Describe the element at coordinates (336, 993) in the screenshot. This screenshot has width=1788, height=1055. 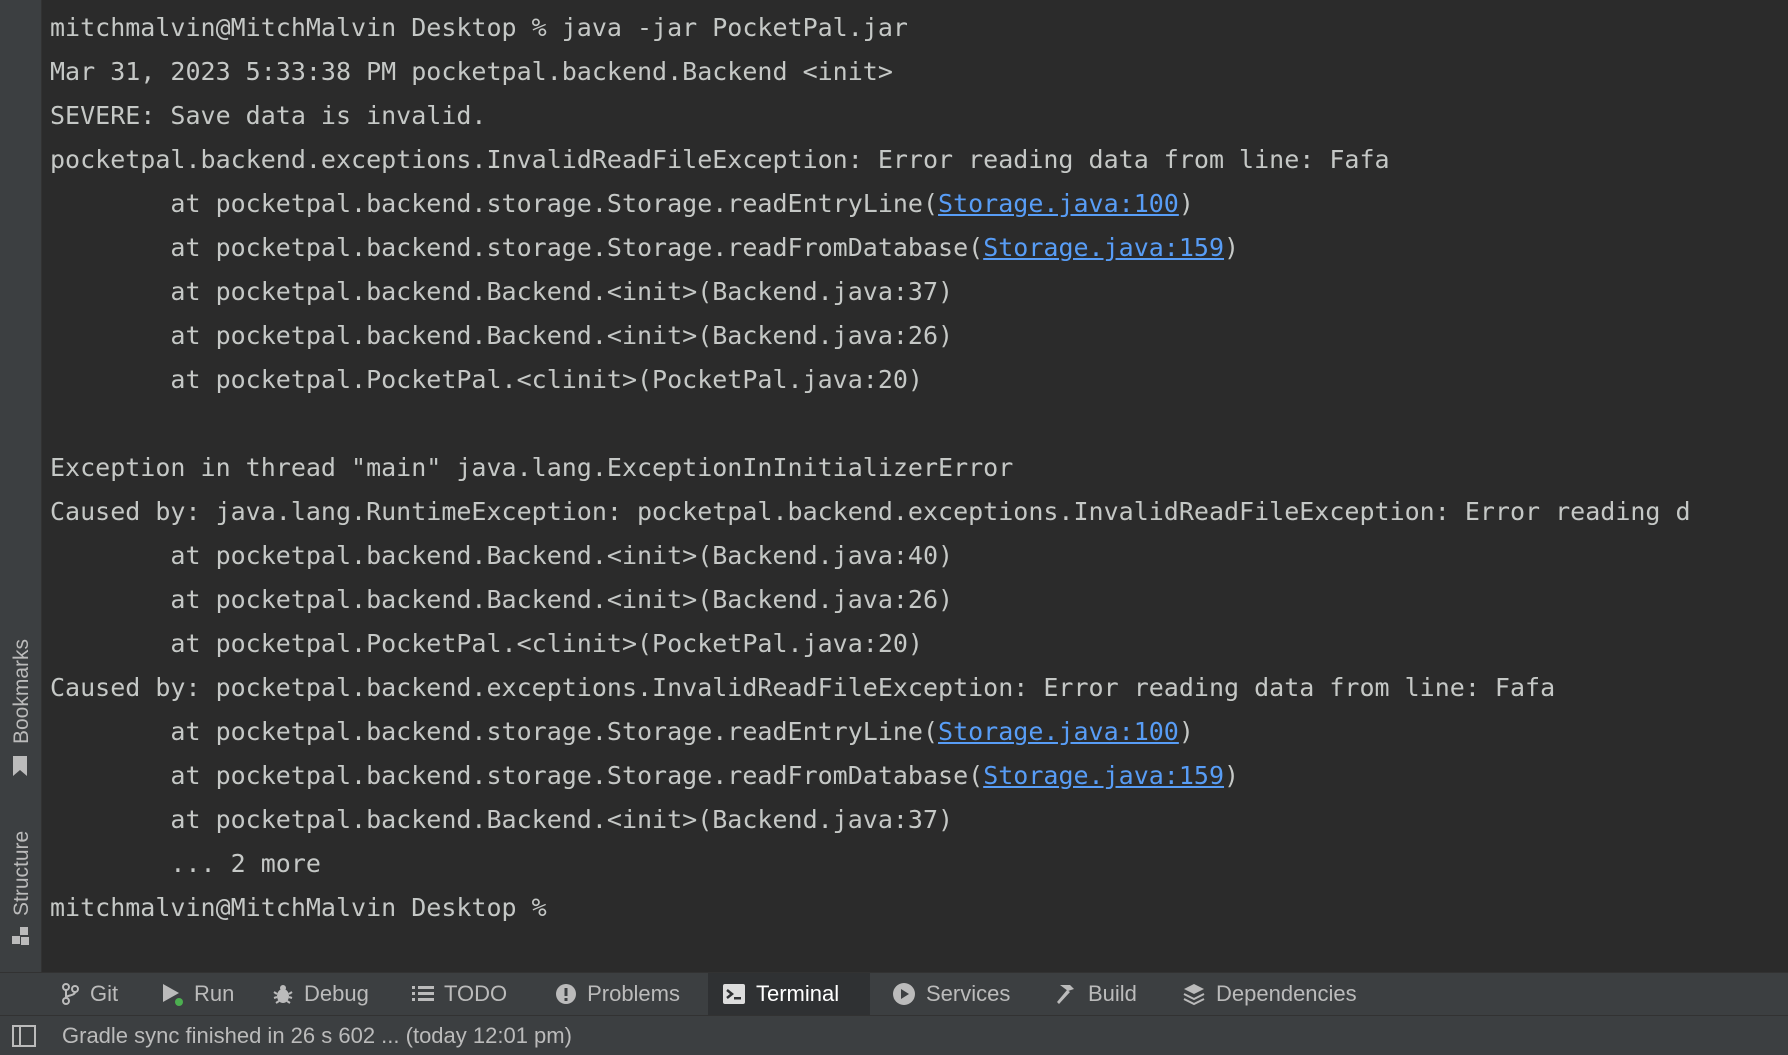
I see `tab-debug-label: Debug` at that location.